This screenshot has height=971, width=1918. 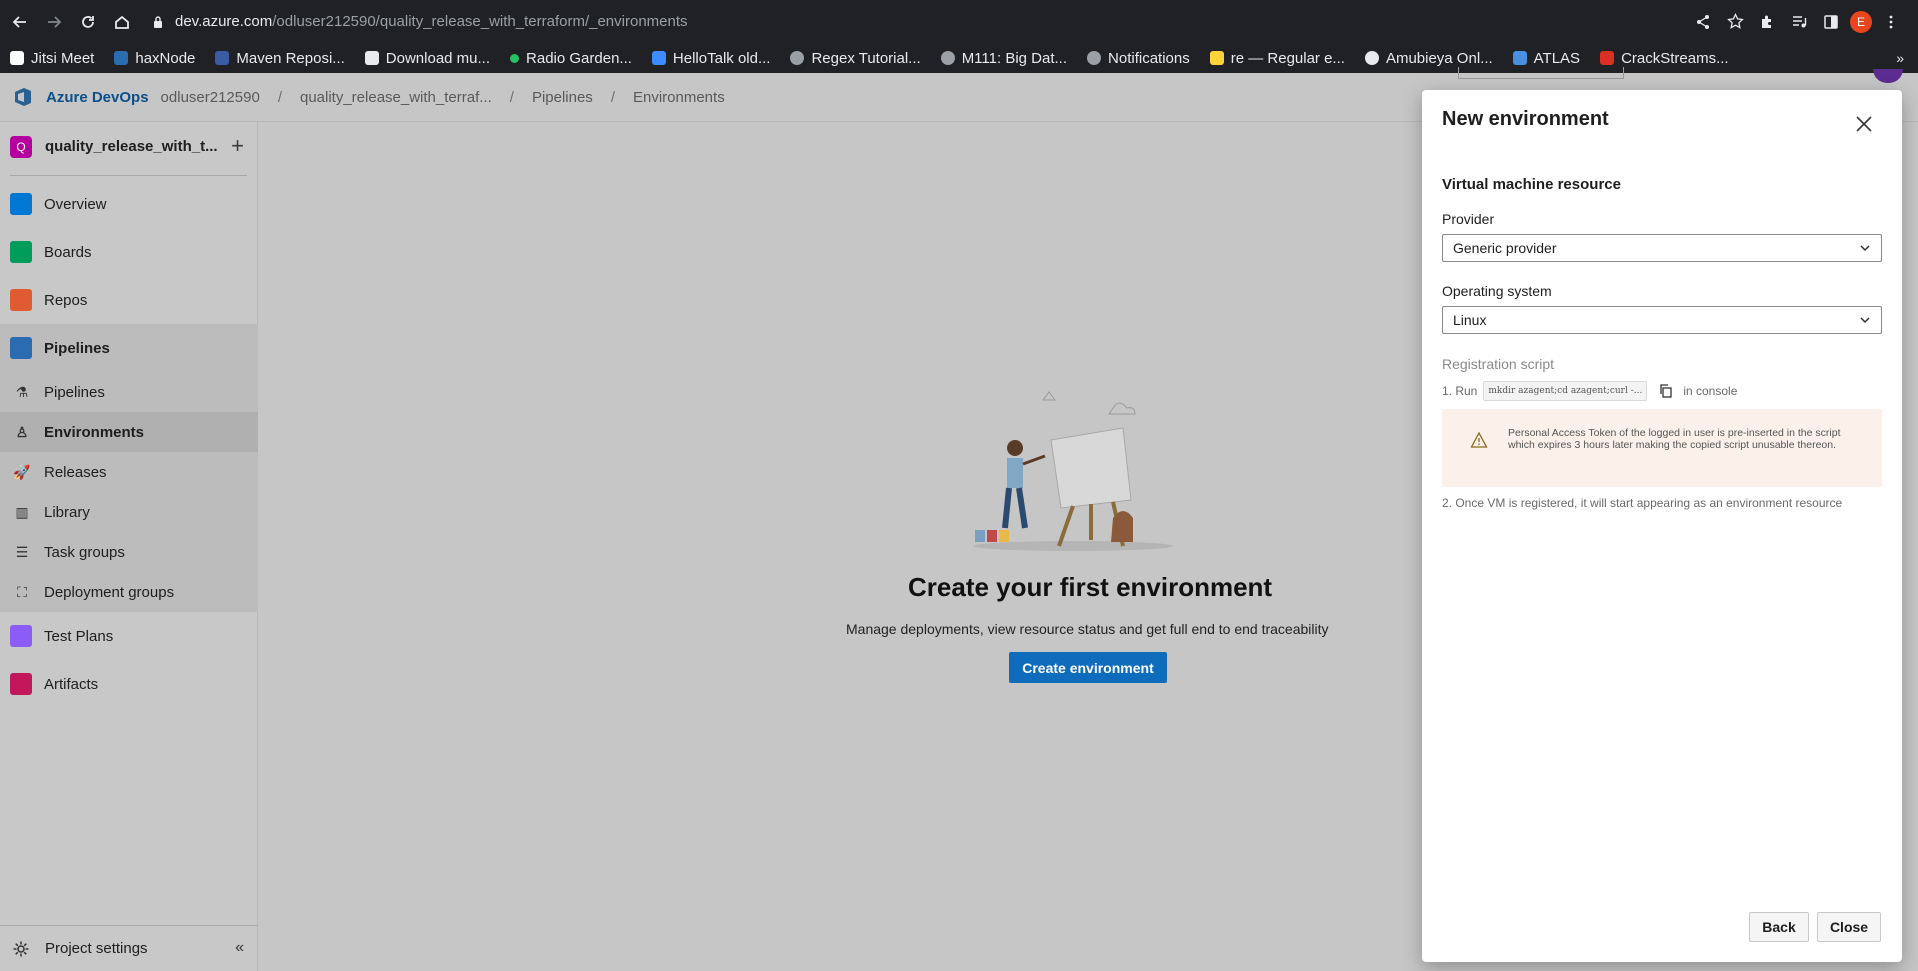 What do you see at coordinates (1799, 22) in the screenshot?
I see `media-icon` at bounding box center [1799, 22].